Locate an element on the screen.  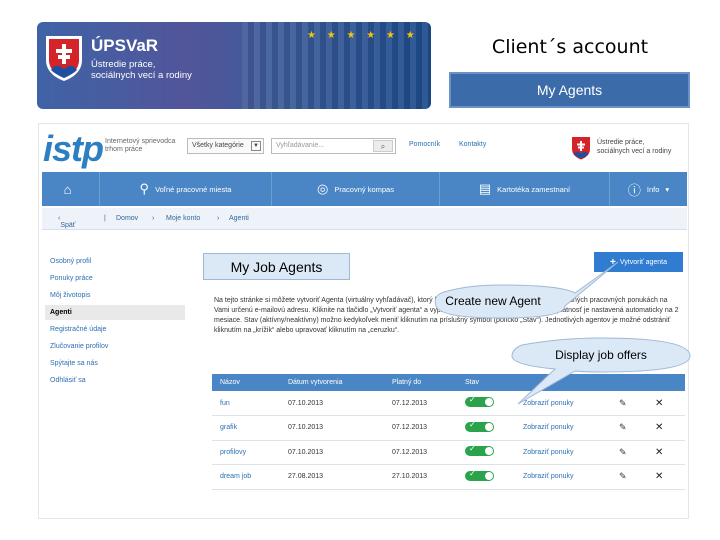
sidebar-item-logout: Odhlásiť sa is located at coordinates (115, 380).